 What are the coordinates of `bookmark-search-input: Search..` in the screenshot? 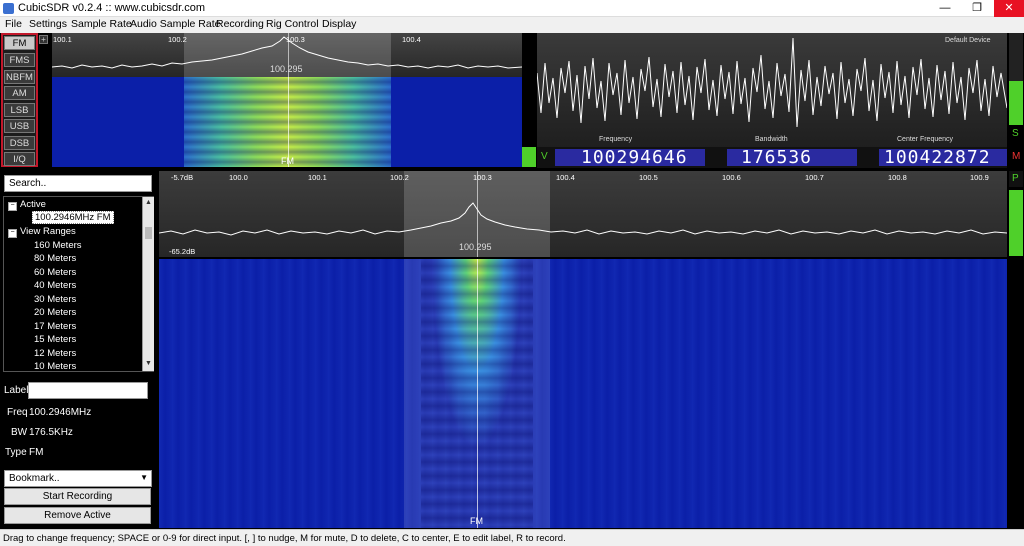 It's located at (78, 183).